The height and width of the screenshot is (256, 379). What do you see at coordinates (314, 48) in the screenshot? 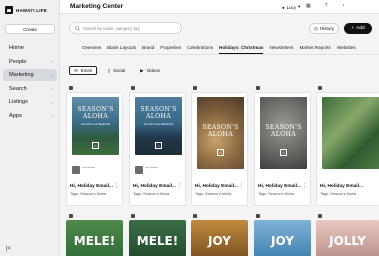
I see `tab-market-reports: Market Reports` at bounding box center [314, 48].